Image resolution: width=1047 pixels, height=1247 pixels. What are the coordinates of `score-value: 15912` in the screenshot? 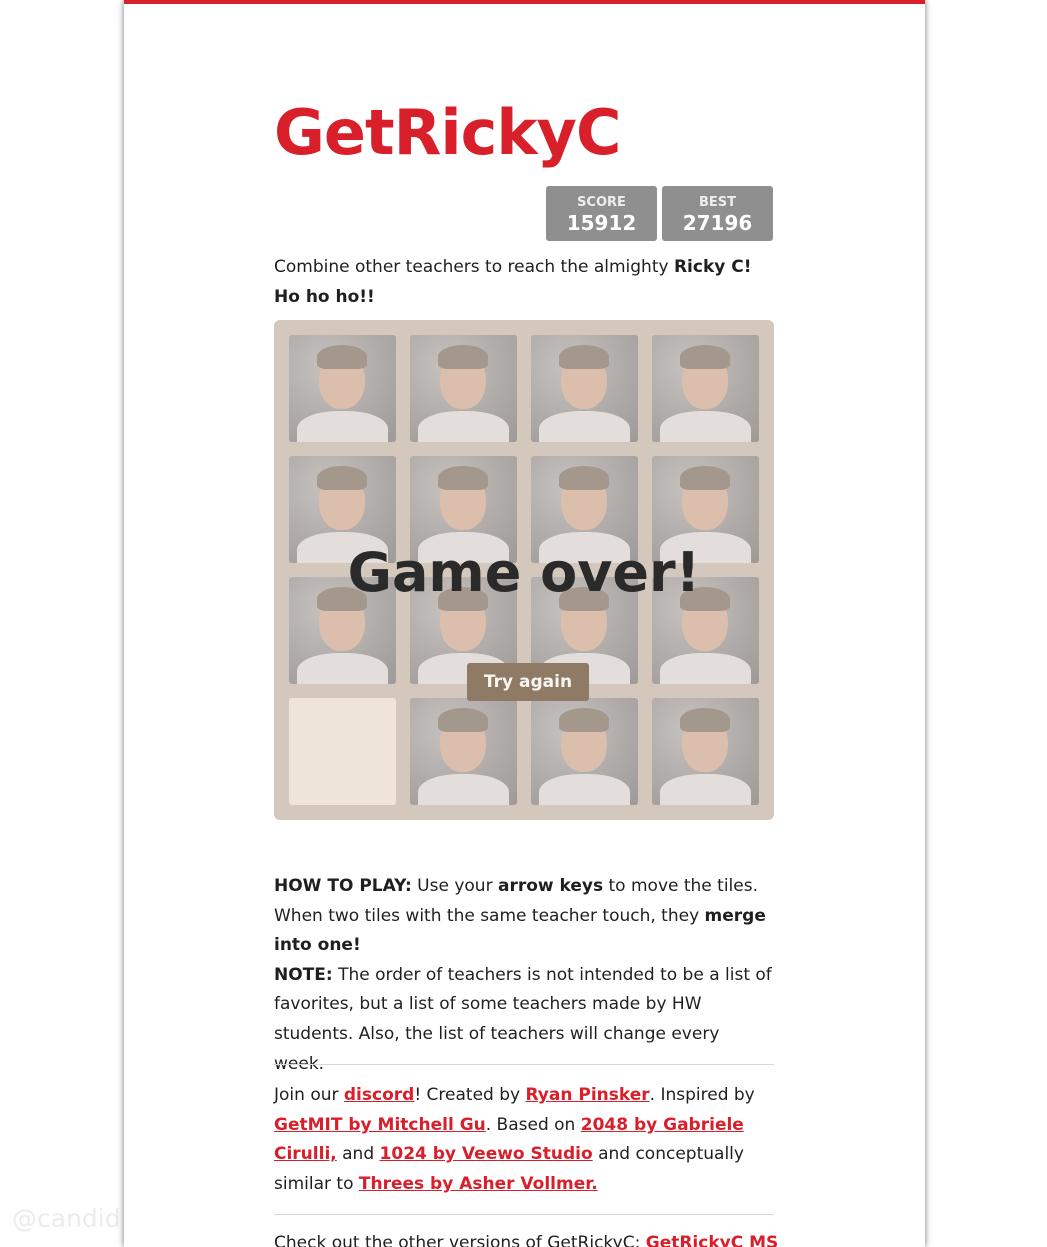 It's located at (601, 223).